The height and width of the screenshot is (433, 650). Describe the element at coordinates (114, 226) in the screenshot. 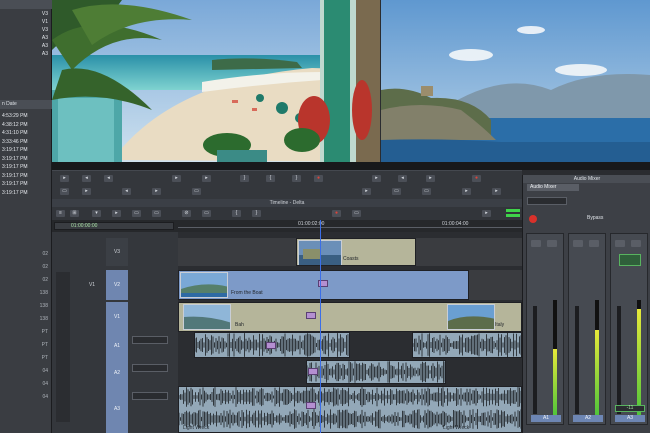

I see `timecode-display: 01:00:00:00` at that location.